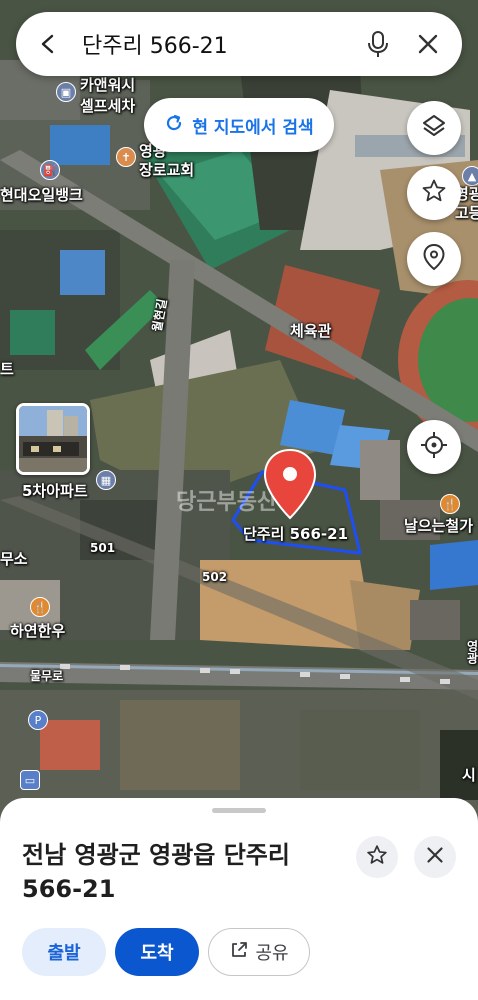 This screenshot has height=1000, width=478. I want to click on carwash-icon: ▣, so click(66, 92).